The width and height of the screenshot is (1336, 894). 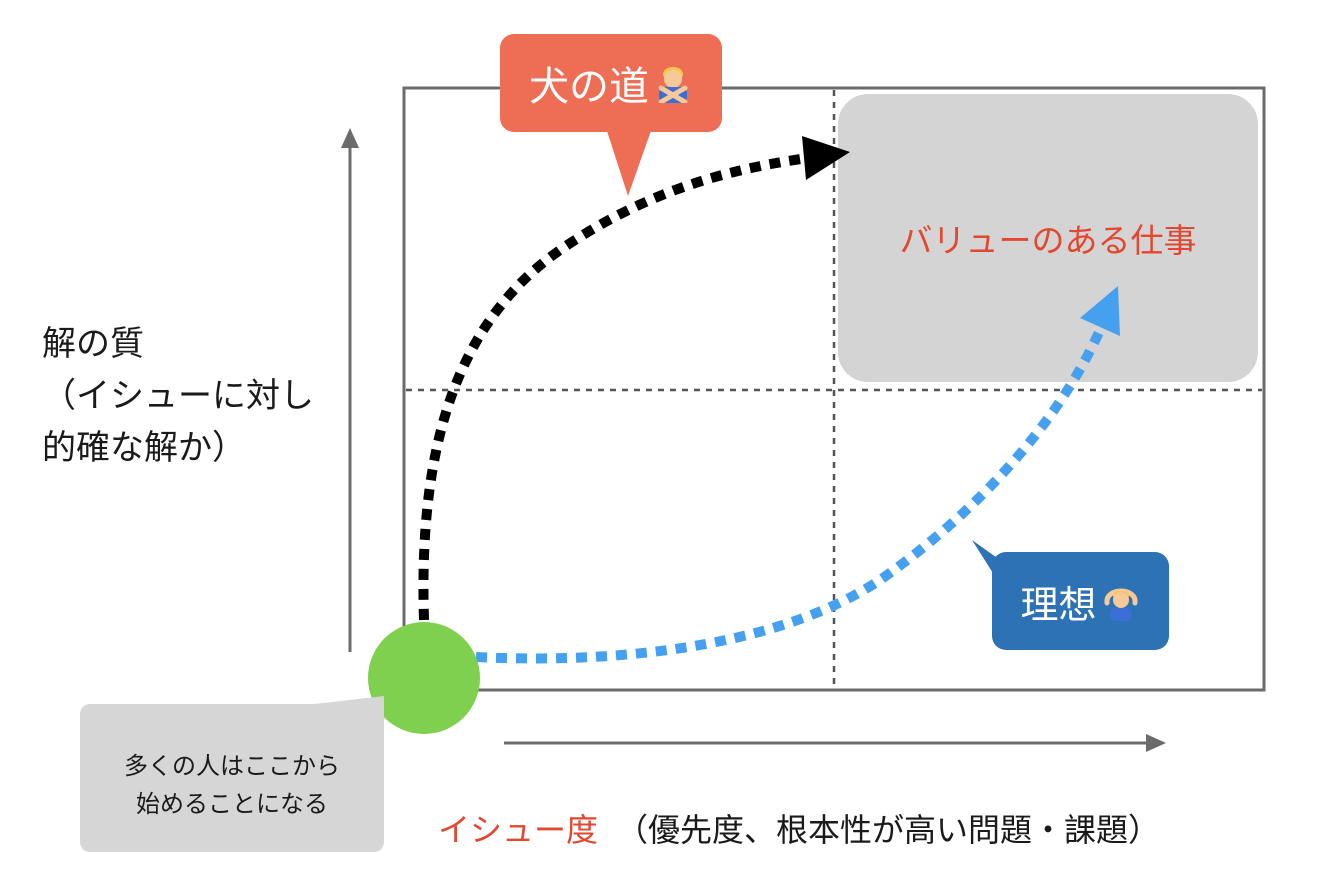 I want to click on value-quadrant-label: バリューのある仕事, so click(x=1048, y=240).